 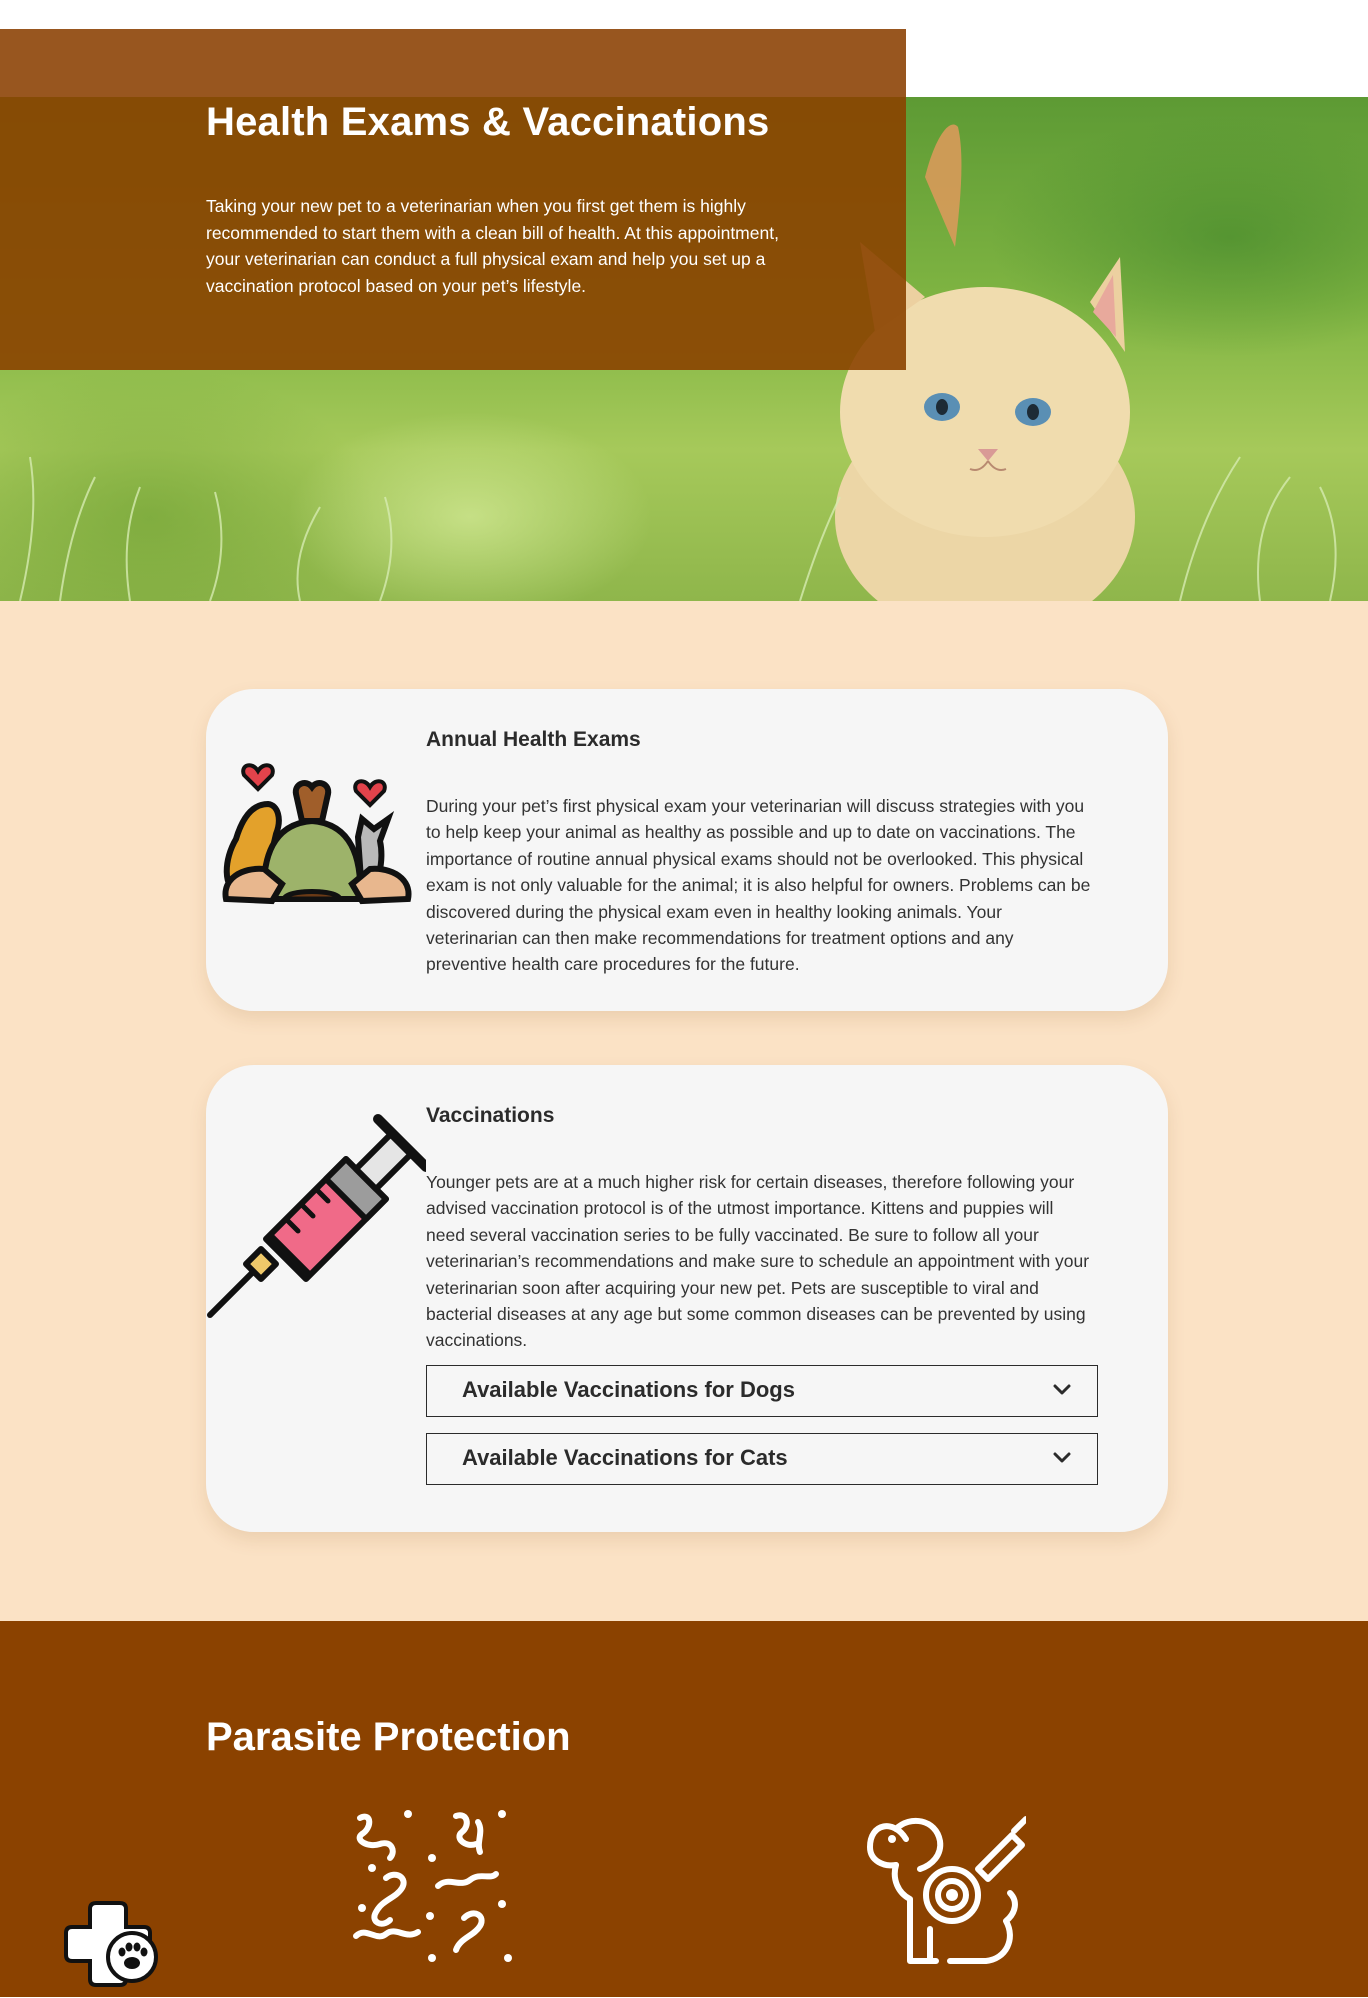 What do you see at coordinates (490, 1115) in the screenshot?
I see `vaccinations-title: Vaccinations` at bounding box center [490, 1115].